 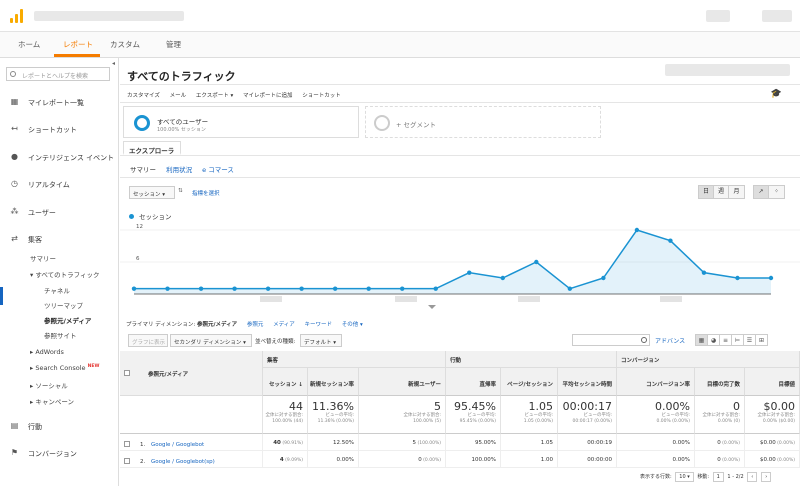 What do you see at coordinates (214, 96) in the screenshot?
I see `export-button: エクスポート ▾` at bounding box center [214, 96].